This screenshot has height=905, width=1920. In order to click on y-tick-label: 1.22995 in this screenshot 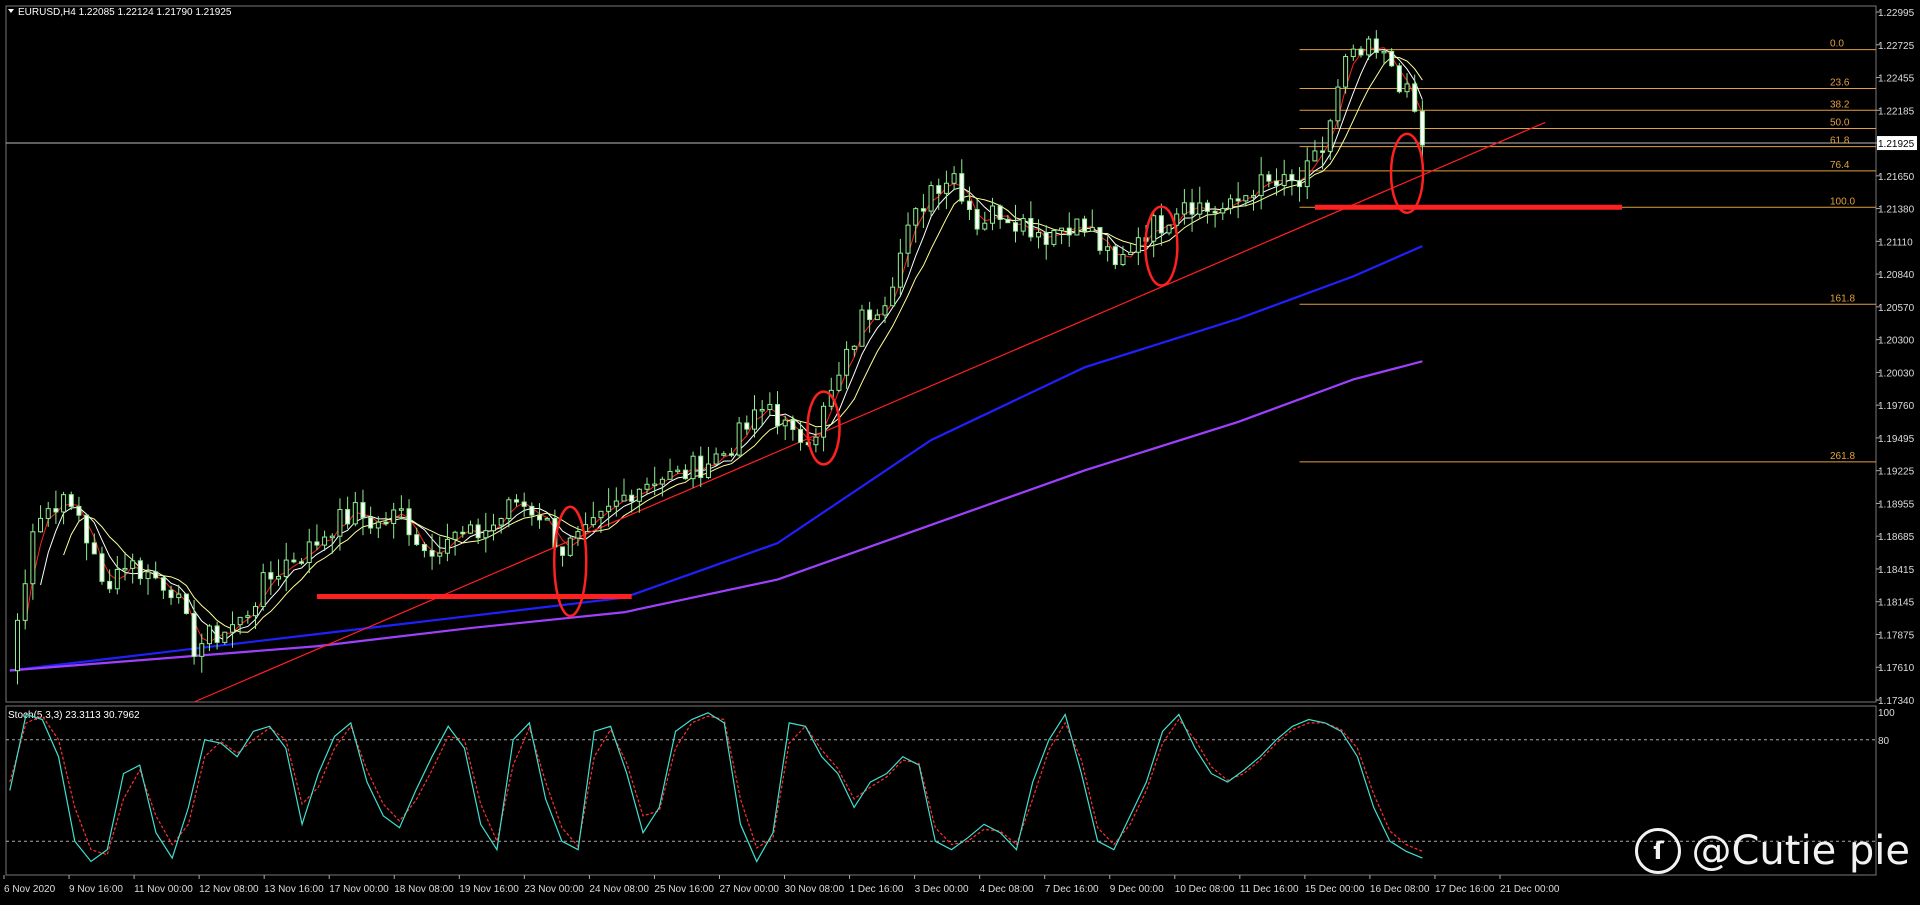, I will do `click(1896, 13)`.